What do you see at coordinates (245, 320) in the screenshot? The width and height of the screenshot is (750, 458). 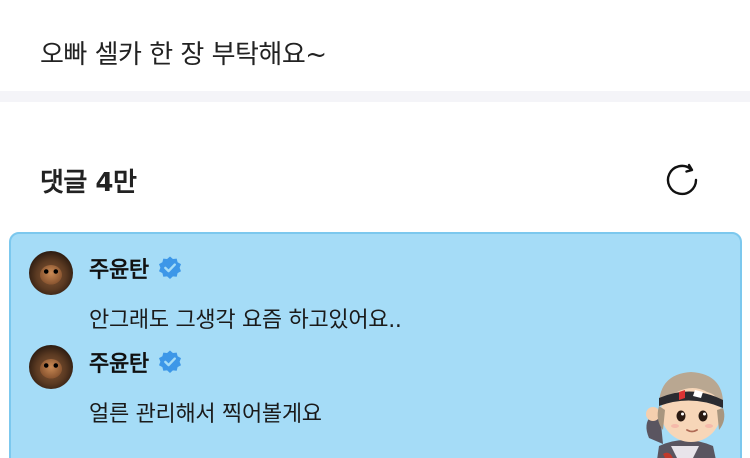 I see `comment-text: 안그래도 그생각 요즘 하고있어요..` at bounding box center [245, 320].